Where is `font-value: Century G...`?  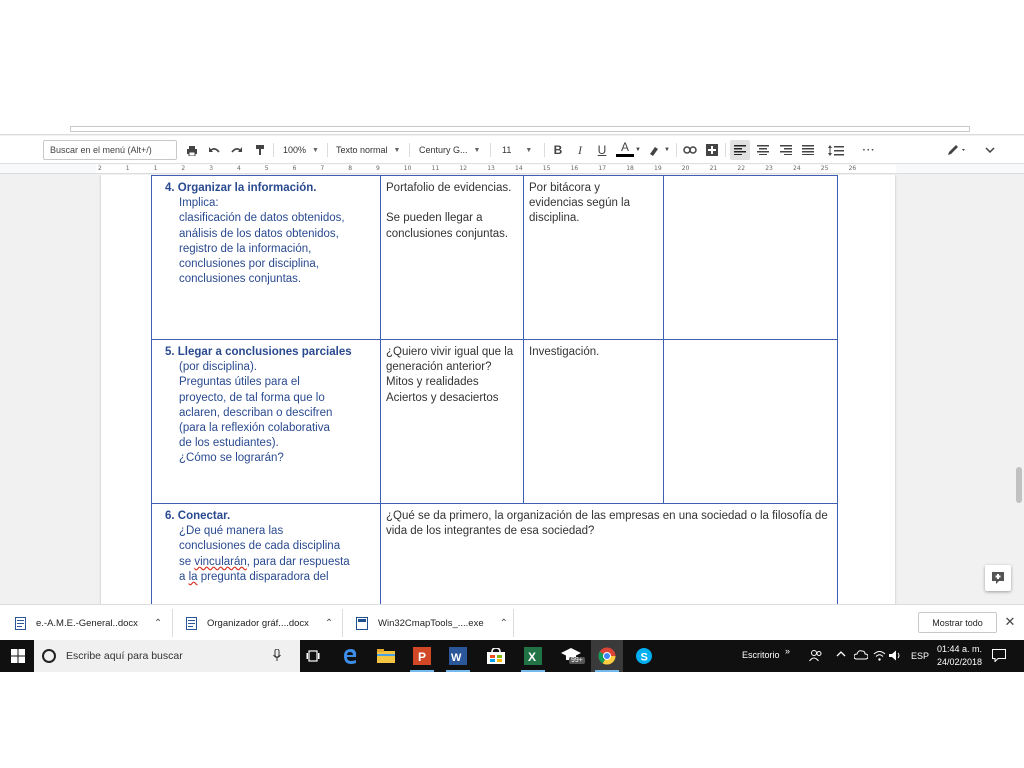
font-value: Century G... is located at coordinates (443, 150).